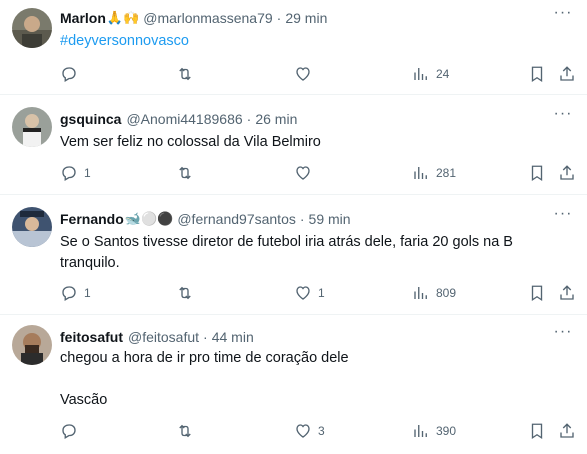 The image size is (587, 454). I want to click on timestamp: 26 min, so click(276, 119).